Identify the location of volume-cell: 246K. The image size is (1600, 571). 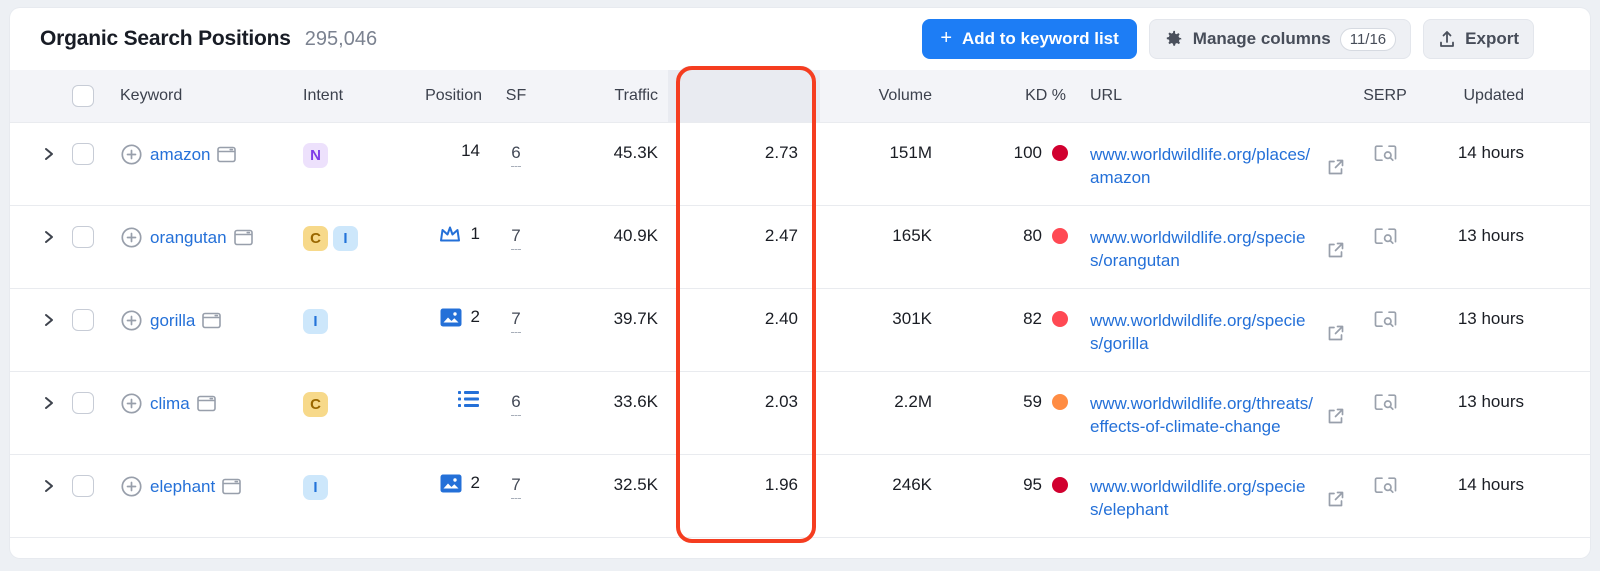
(912, 484).